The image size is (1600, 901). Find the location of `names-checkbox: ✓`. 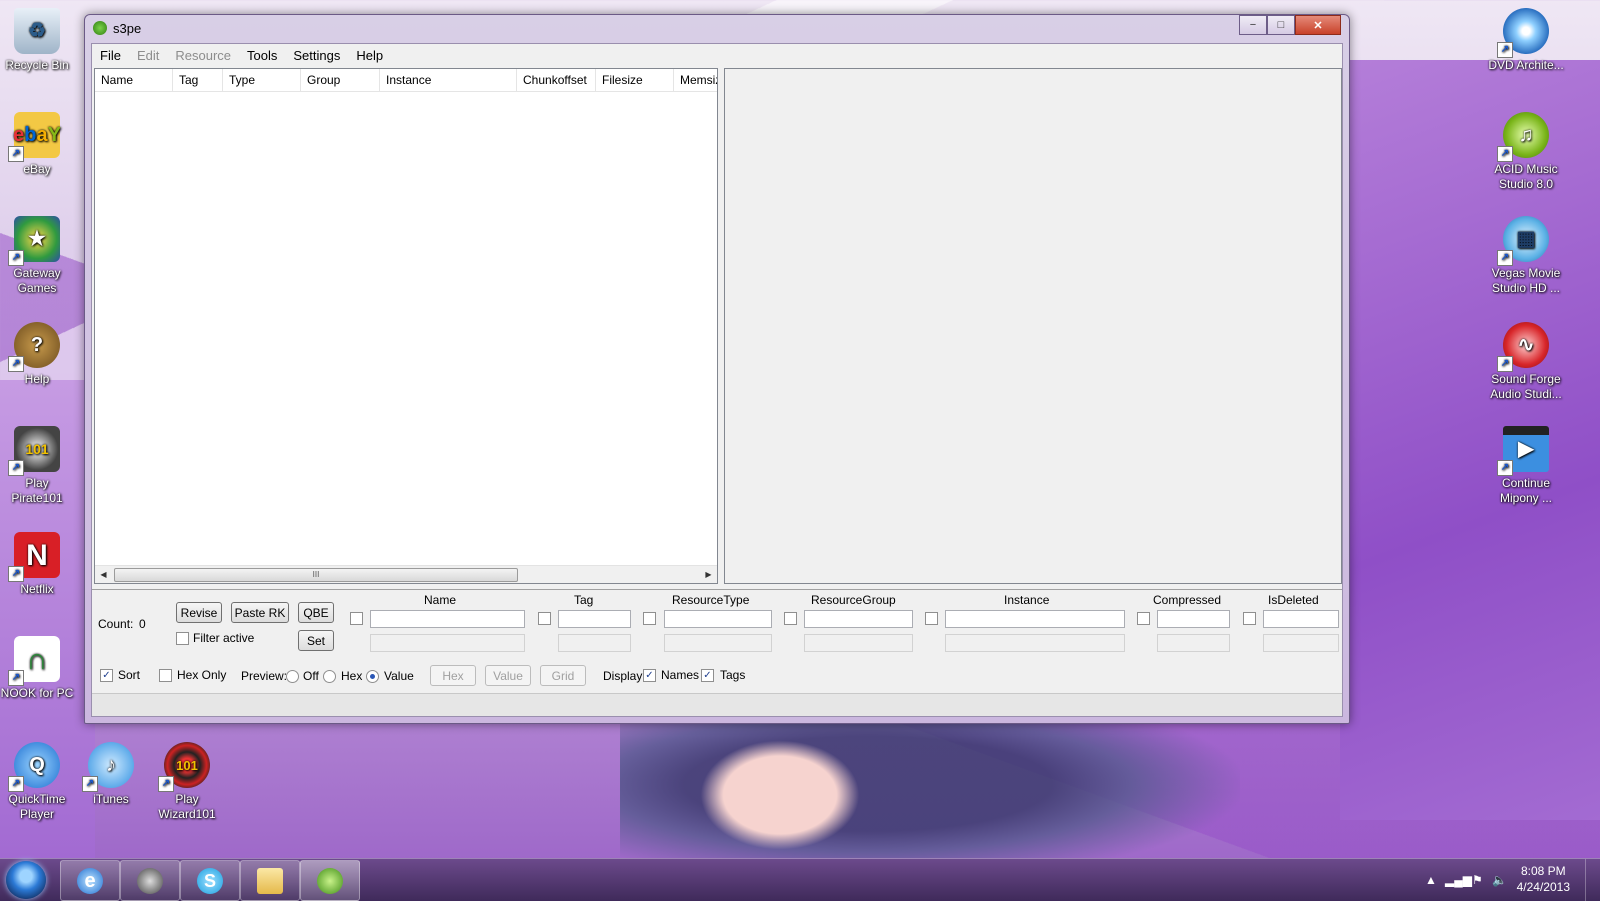

names-checkbox: ✓ is located at coordinates (649, 675).